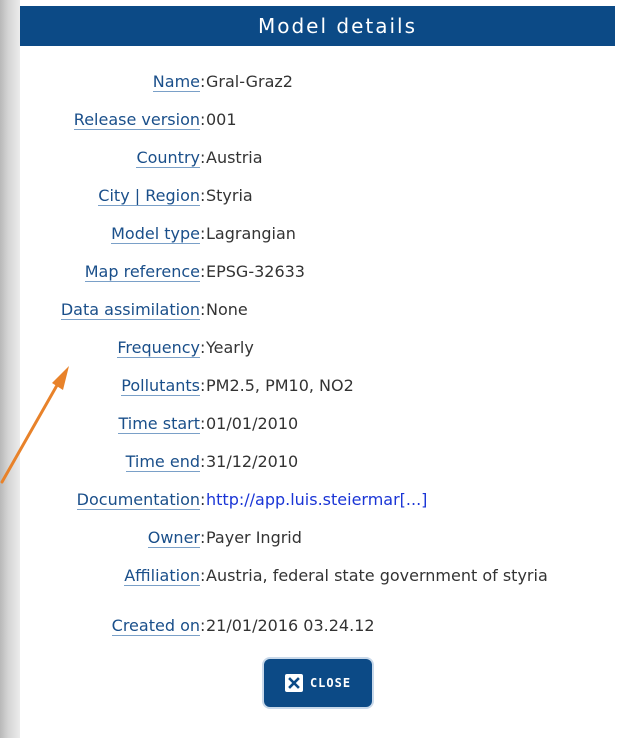 Image resolution: width=621 pixels, height=738 pixels. Describe the element at coordinates (330, 683) in the screenshot. I see `close-button-label: CLOSE` at that location.